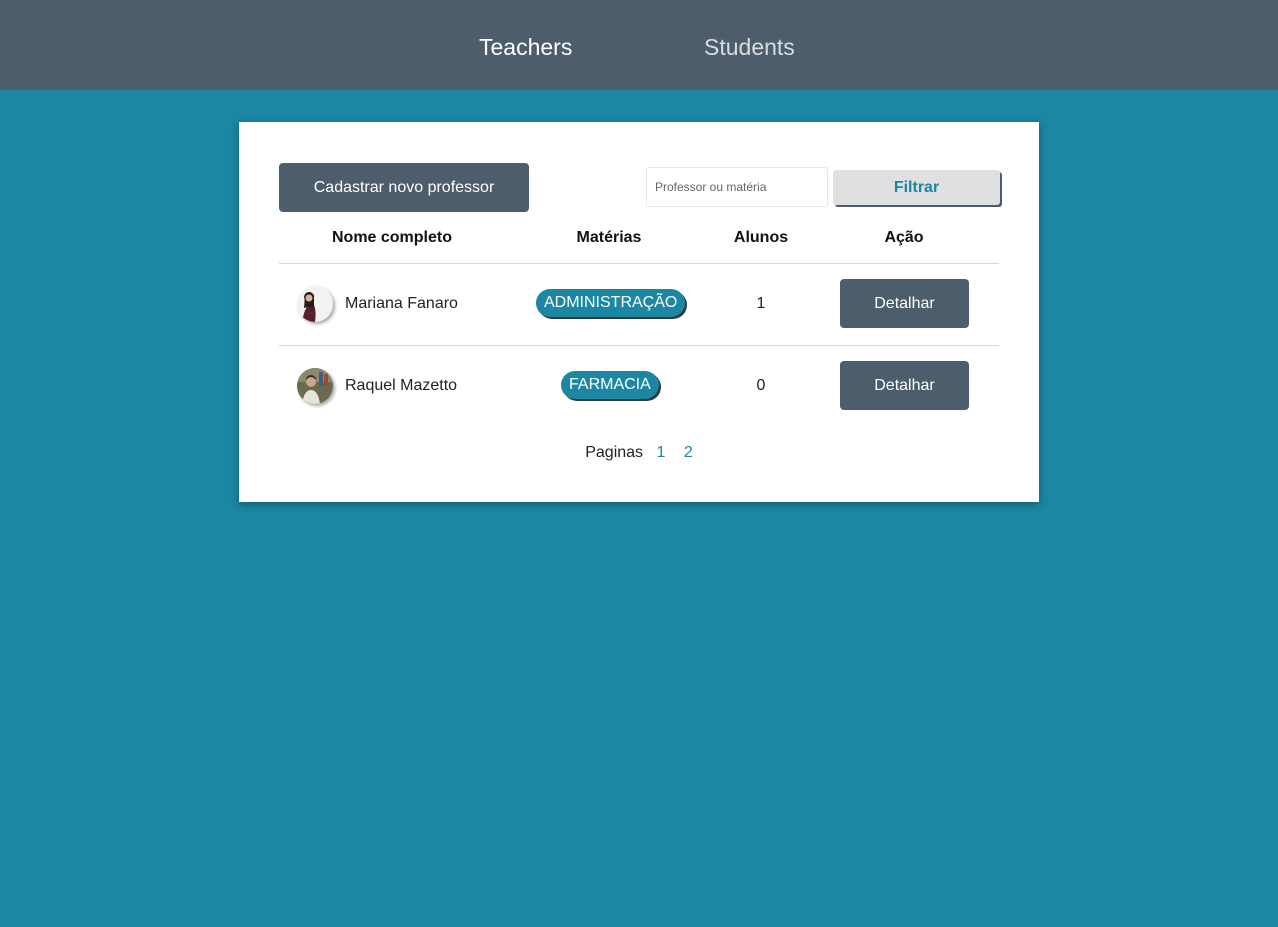  I want to click on table-row: Mariana Fanaro ADMINISTRAÇÃO 1 Detalhar, so click(639, 304).